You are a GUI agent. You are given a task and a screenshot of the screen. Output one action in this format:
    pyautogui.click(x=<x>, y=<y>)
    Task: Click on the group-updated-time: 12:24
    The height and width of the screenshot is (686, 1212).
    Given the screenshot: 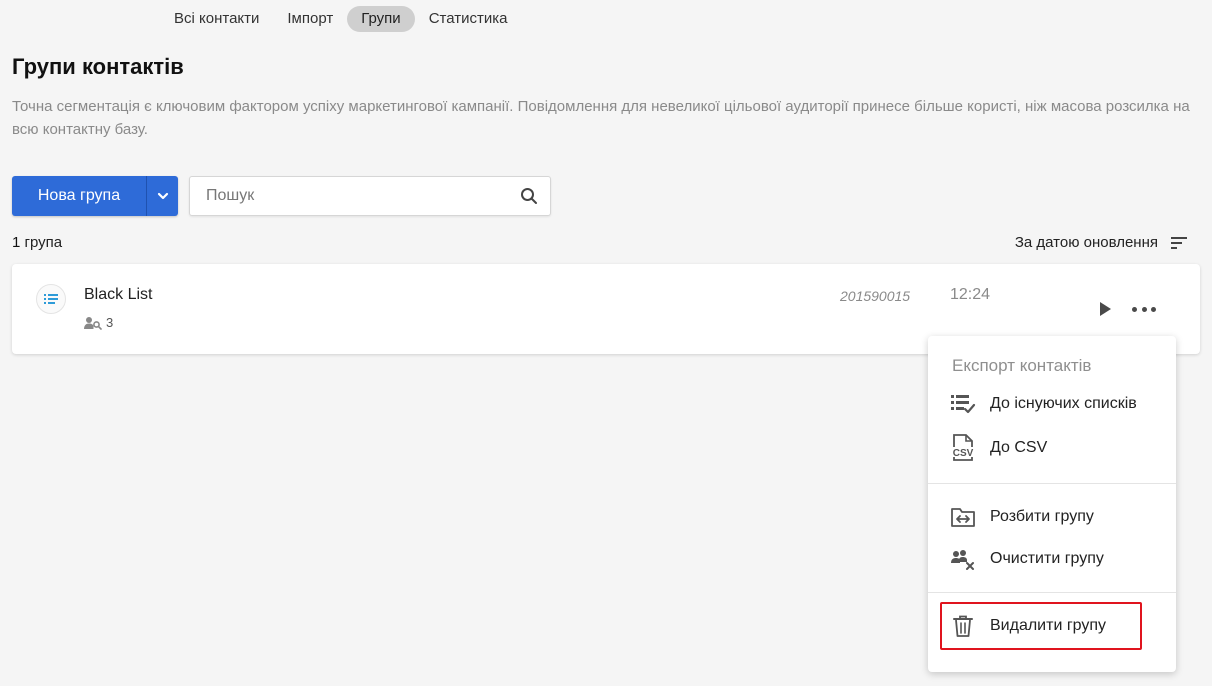 What is the action you would take?
    pyautogui.click(x=970, y=294)
    